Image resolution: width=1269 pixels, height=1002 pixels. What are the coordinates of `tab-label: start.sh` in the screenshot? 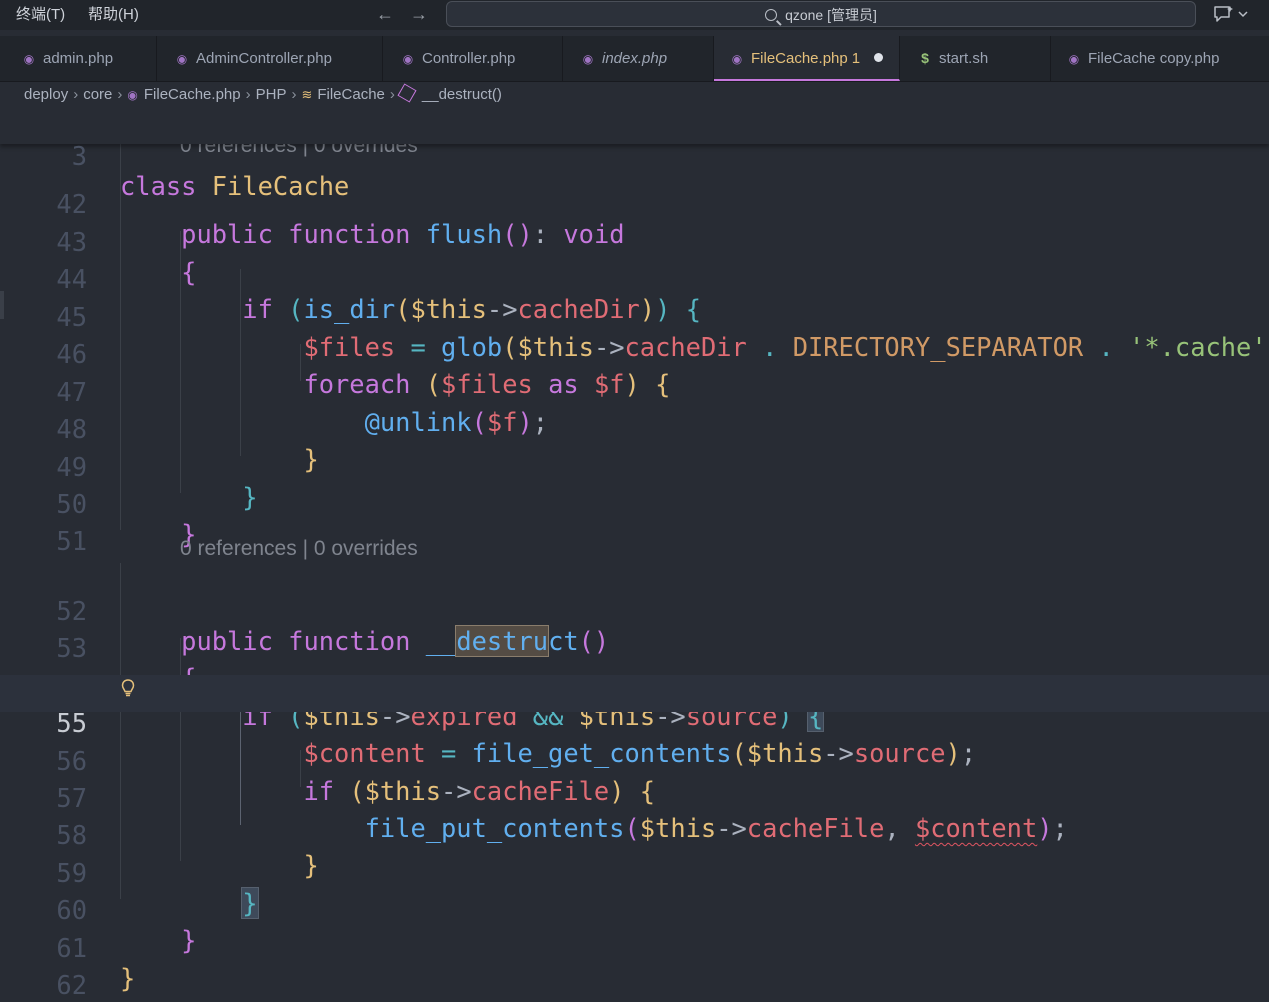 It's located at (964, 58).